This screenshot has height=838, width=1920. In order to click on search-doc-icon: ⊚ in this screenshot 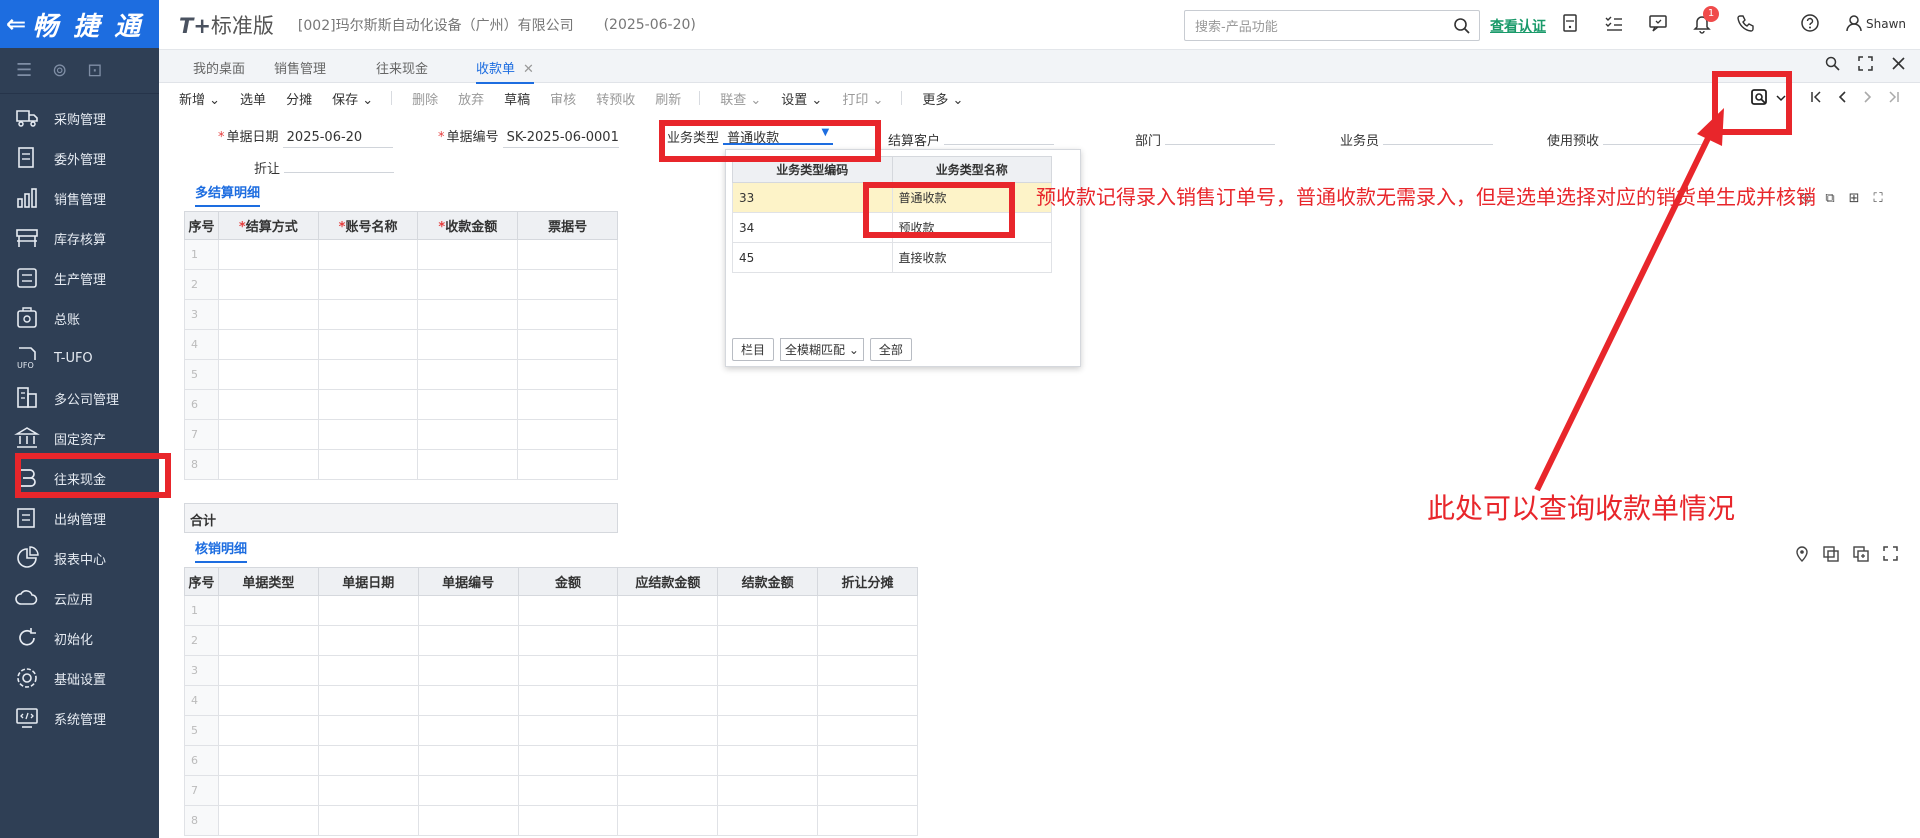, I will do `click(59, 70)`.